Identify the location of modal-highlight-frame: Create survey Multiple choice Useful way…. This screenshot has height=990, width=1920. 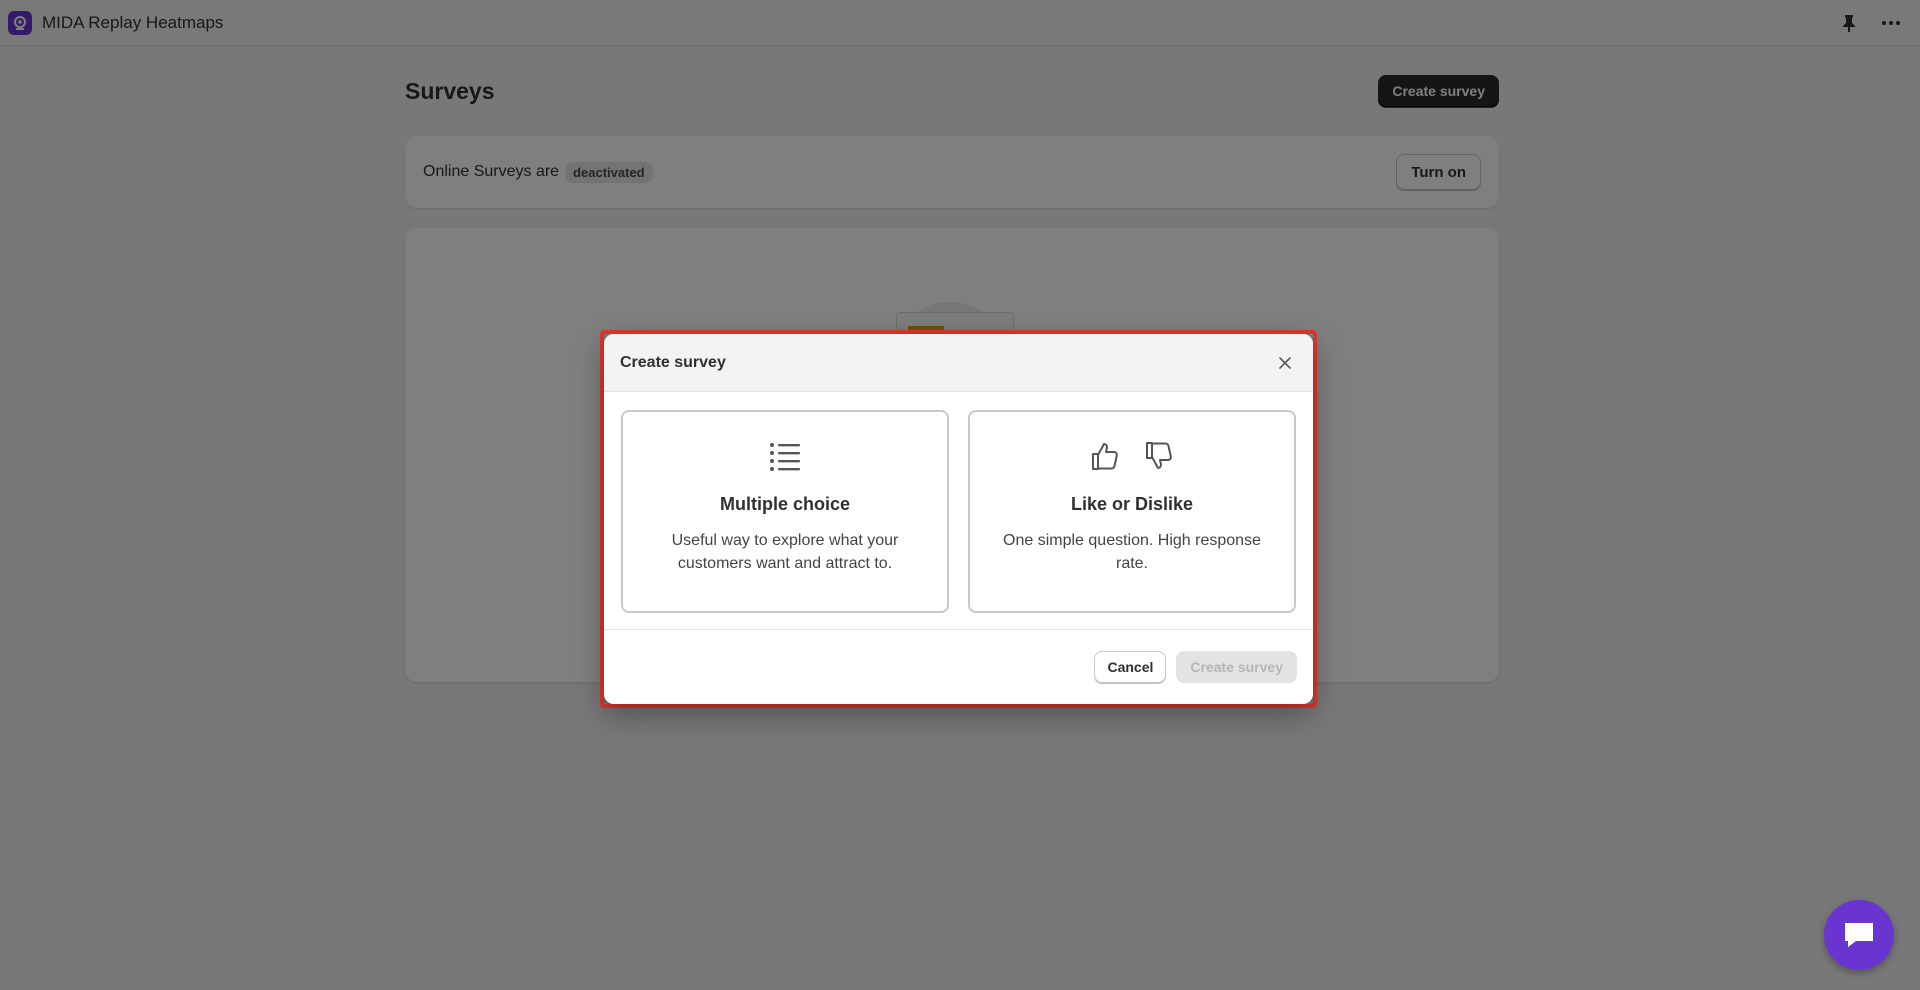
(958, 519).